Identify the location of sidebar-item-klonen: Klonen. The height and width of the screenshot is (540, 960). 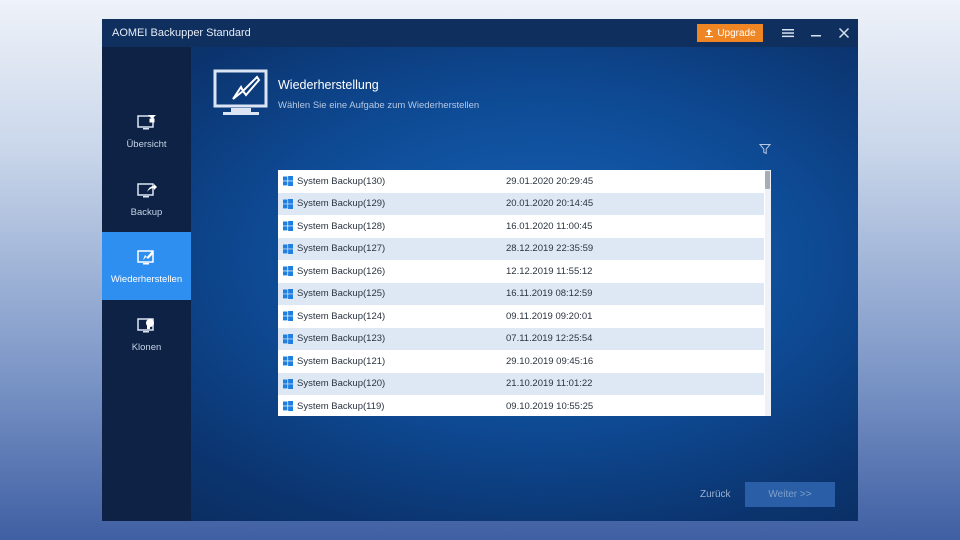
(146, 334).